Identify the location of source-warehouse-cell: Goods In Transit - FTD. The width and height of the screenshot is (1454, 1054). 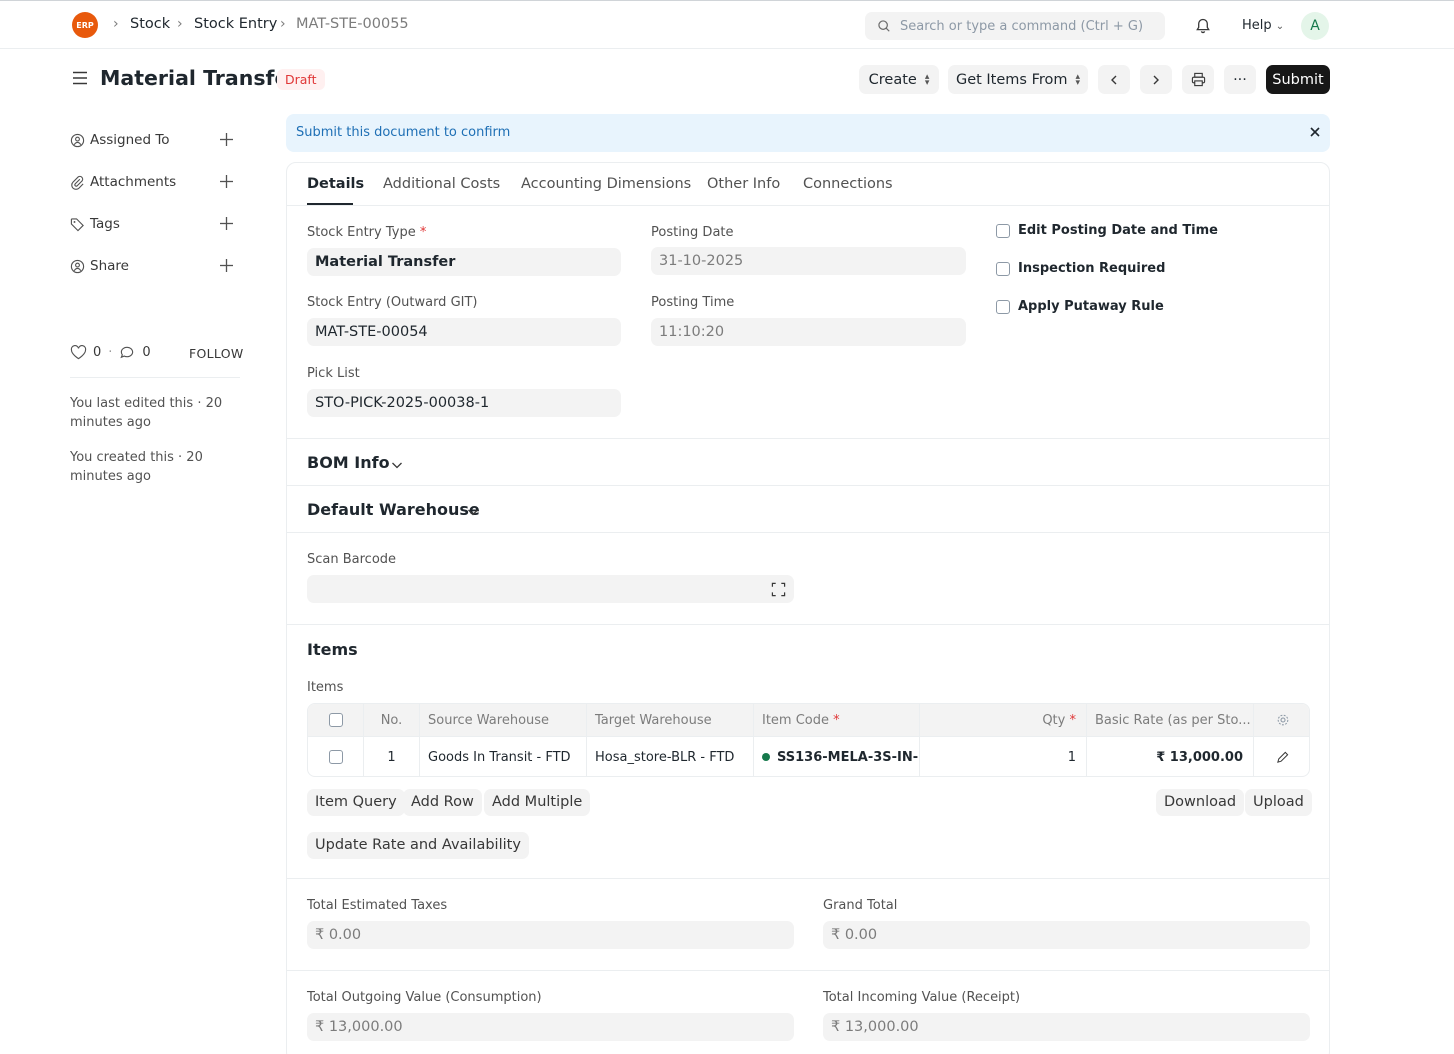
(503, 756).